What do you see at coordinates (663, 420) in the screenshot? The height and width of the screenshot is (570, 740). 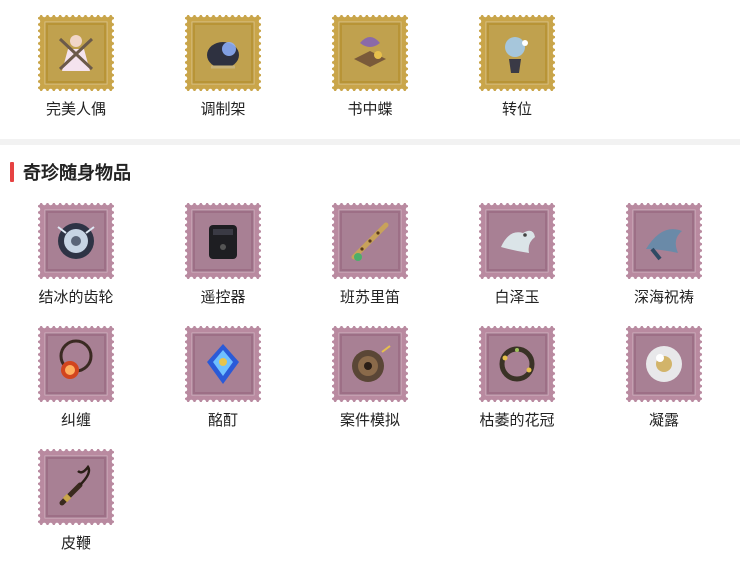 I see `item-label: 凝露` at bounding box center [663, 420].